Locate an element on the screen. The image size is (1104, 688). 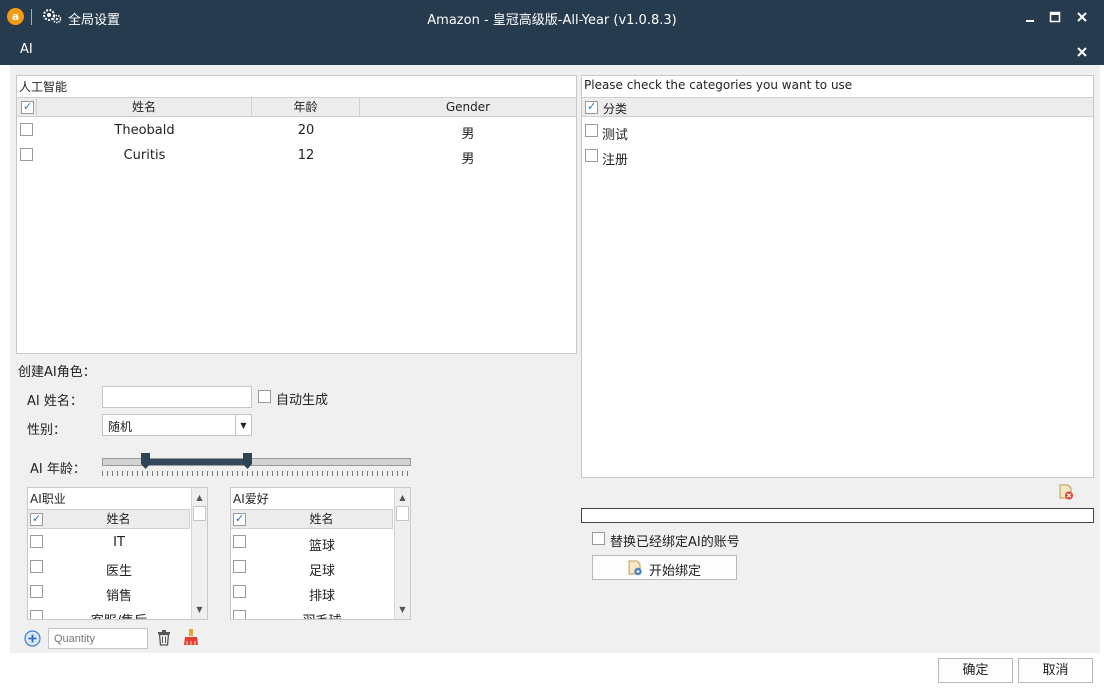
ai-hobby-list: AI爱好 姓名 篮球 足球 排球 羽毛球 ▲ ▼ is located at coordinates (320, 553).